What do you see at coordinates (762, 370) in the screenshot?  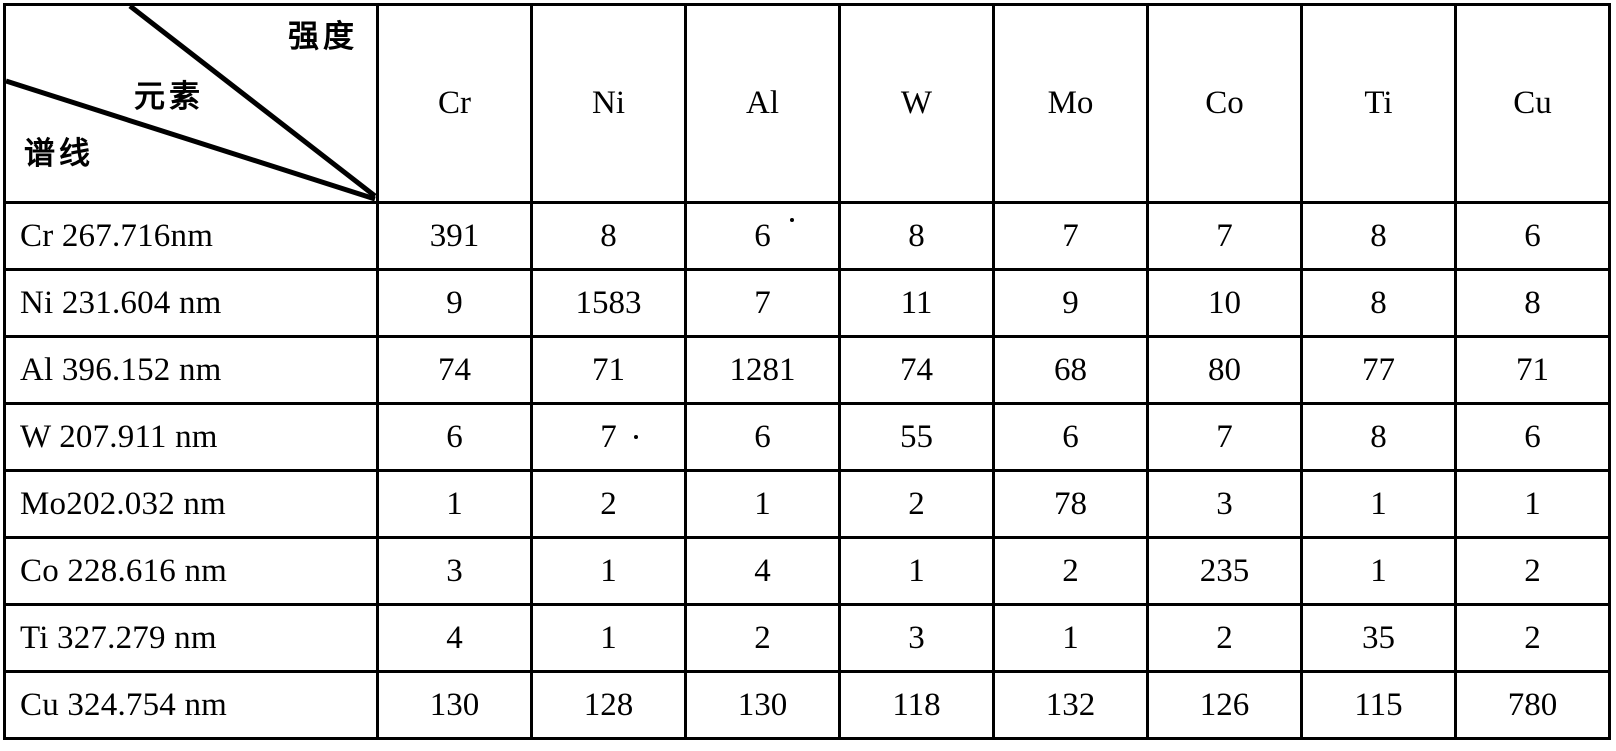 I see `cell-value: 1281` at bounding box center [762, 370].